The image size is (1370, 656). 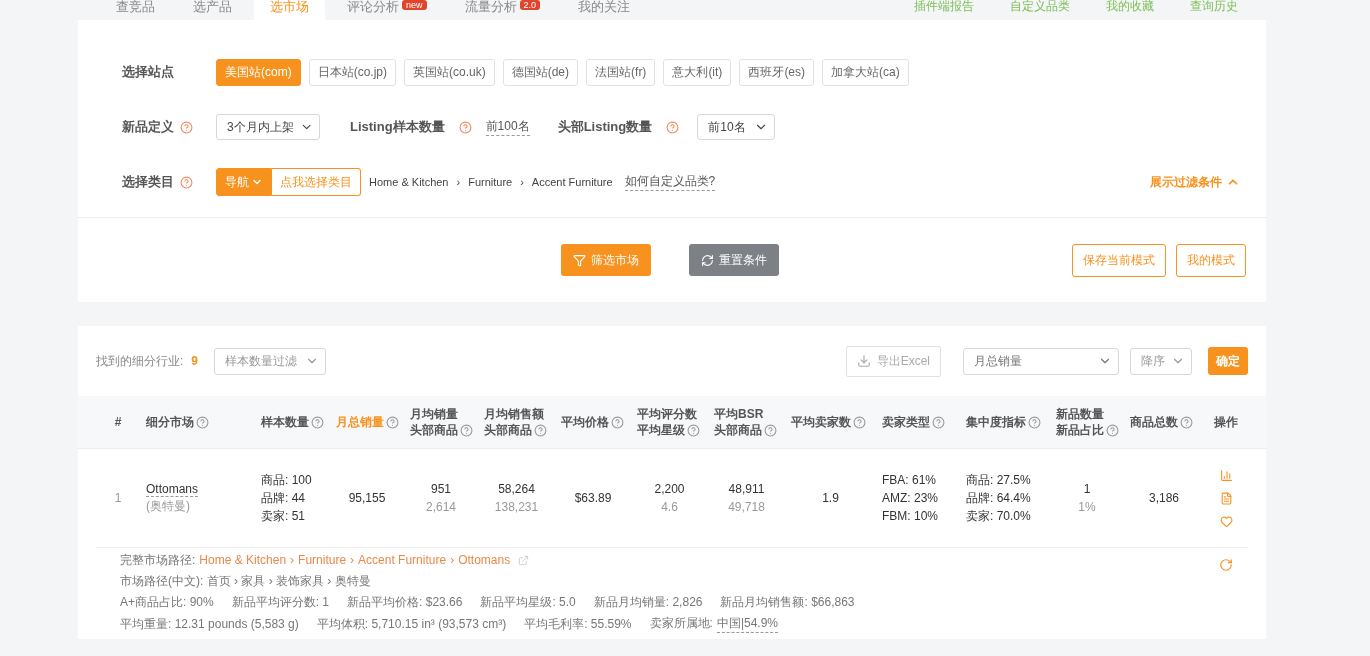 What do you see at coordinates (1130, 6) in the screenshot?
I see `top-link: 我的收藏` at bounding box center [1130, 6].